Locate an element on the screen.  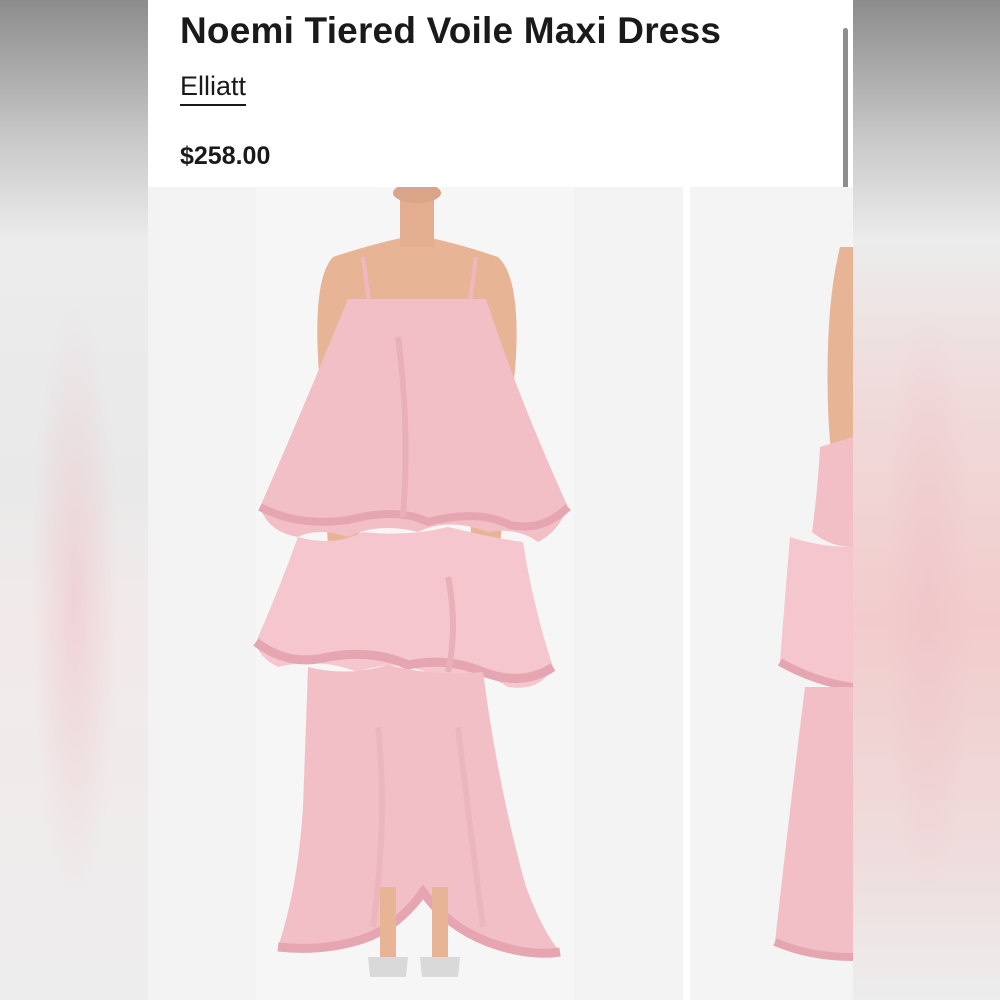
product-image-next is located at coordinates (771, 593).